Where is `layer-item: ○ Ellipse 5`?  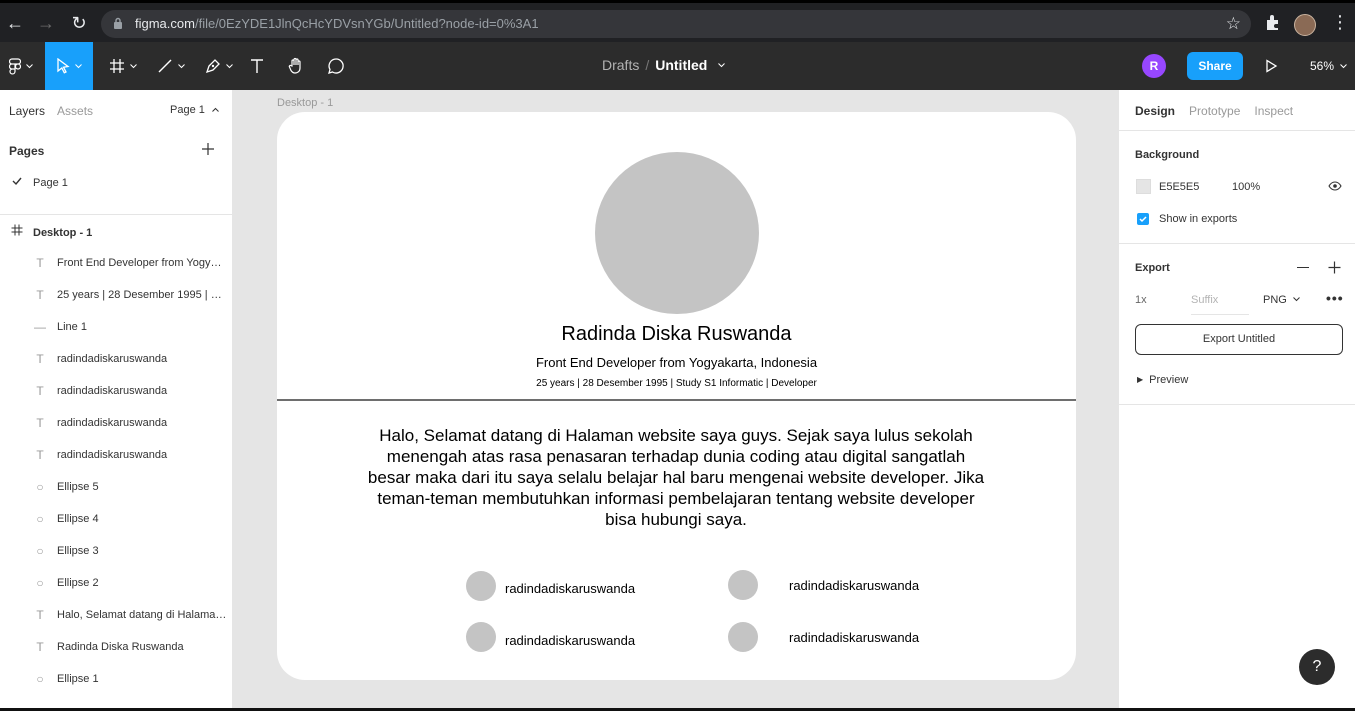 layer-item: ○ Ellipse 5 is located at coordinates (130, 487).